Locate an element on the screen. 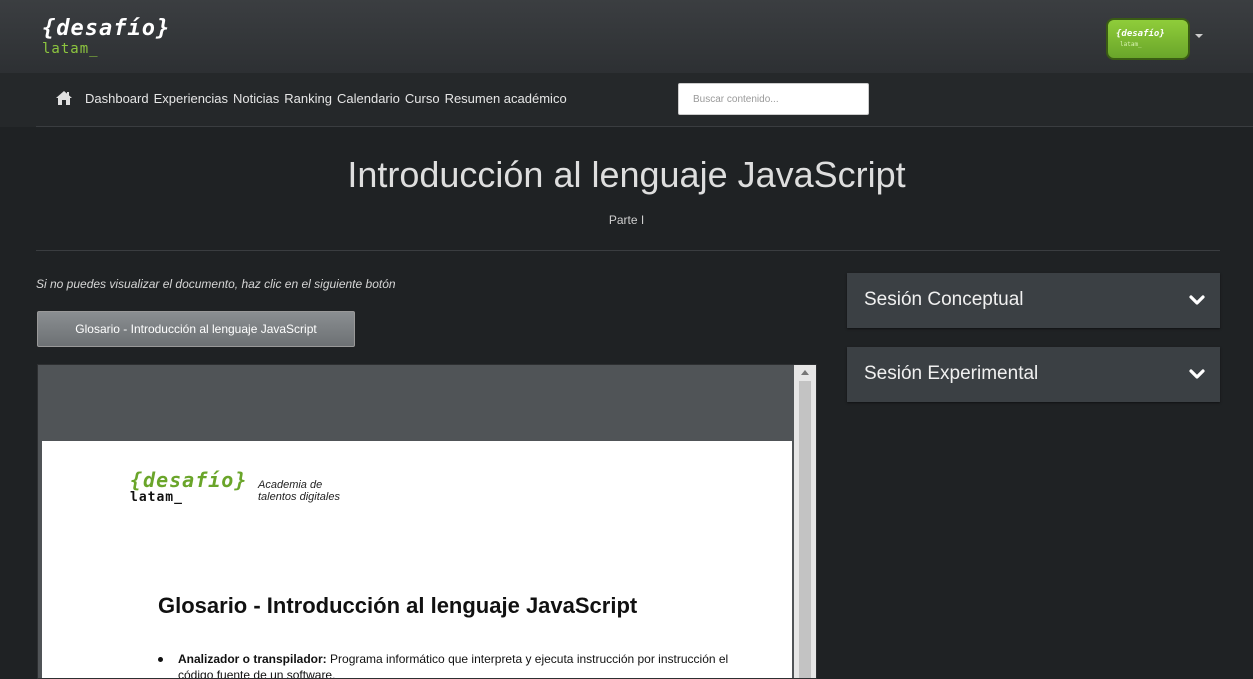  search-input is located at coordinates (773, 99).